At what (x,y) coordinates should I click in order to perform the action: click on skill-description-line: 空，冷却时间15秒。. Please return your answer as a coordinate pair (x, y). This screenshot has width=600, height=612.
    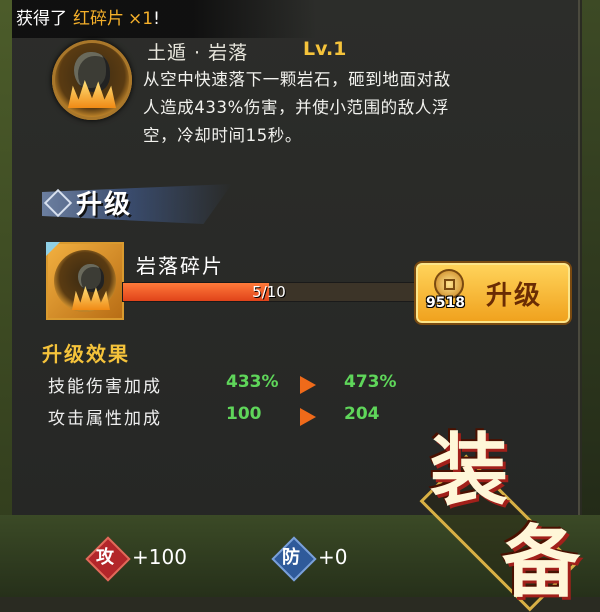
    Looking at the image, I should click on (222, 135).